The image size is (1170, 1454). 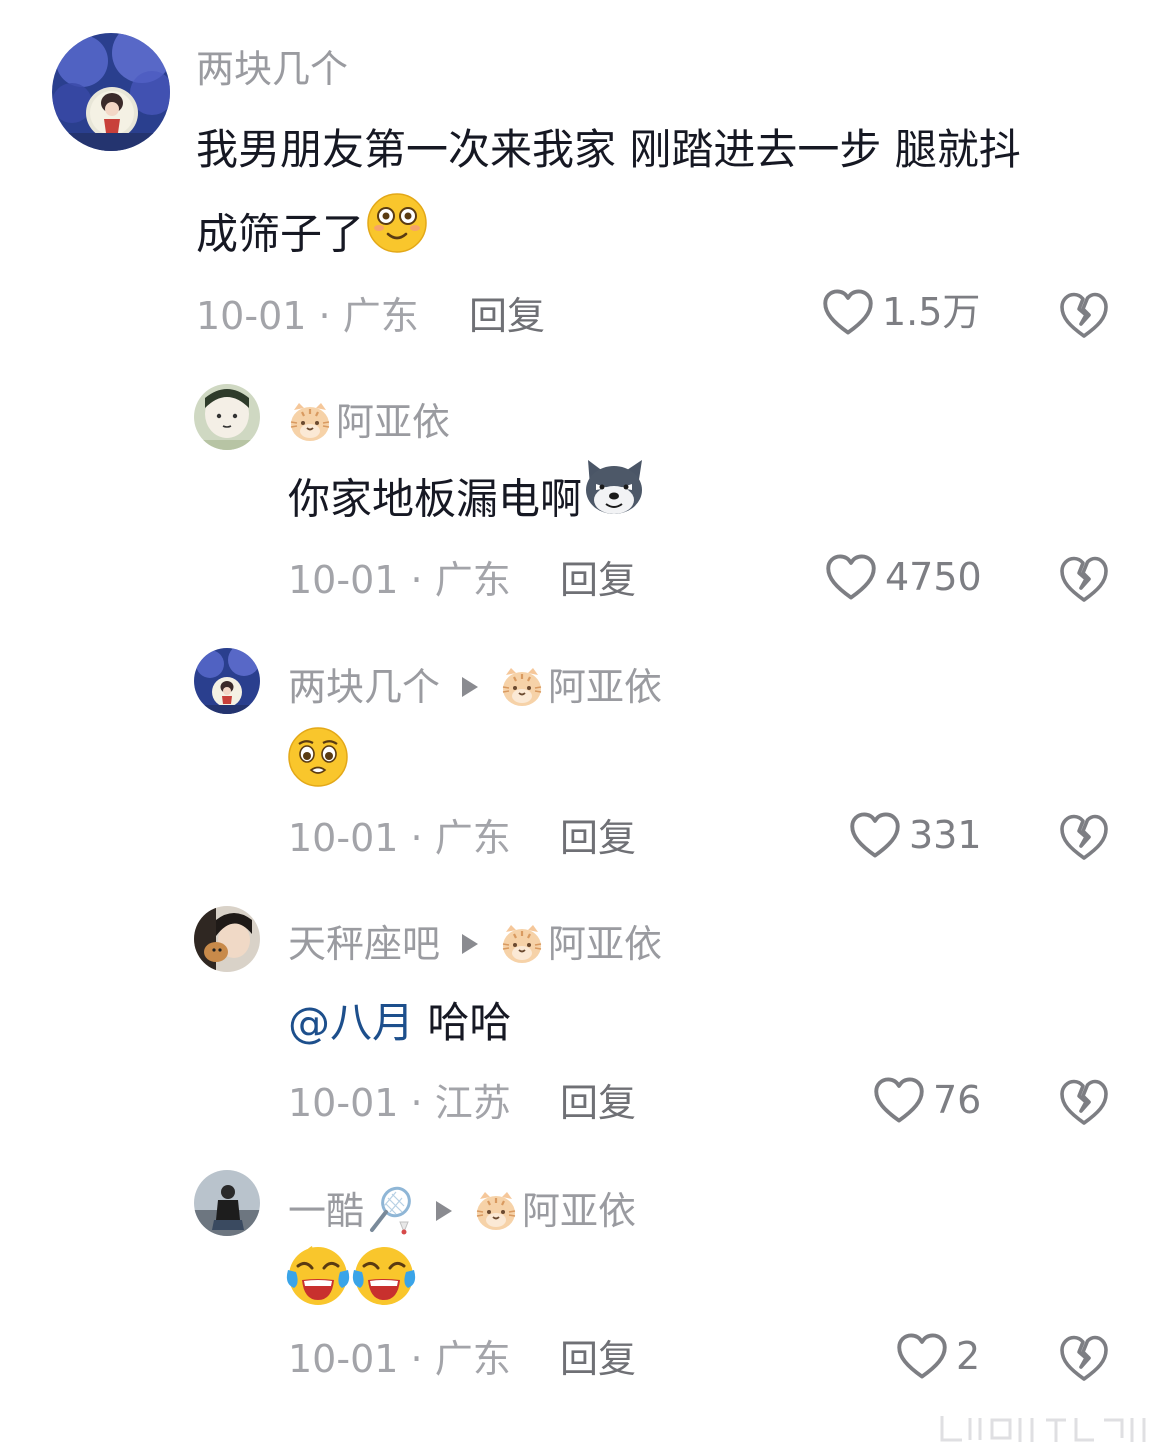 I want to click on mention-link: @八月, so click(x=351, y=1022).